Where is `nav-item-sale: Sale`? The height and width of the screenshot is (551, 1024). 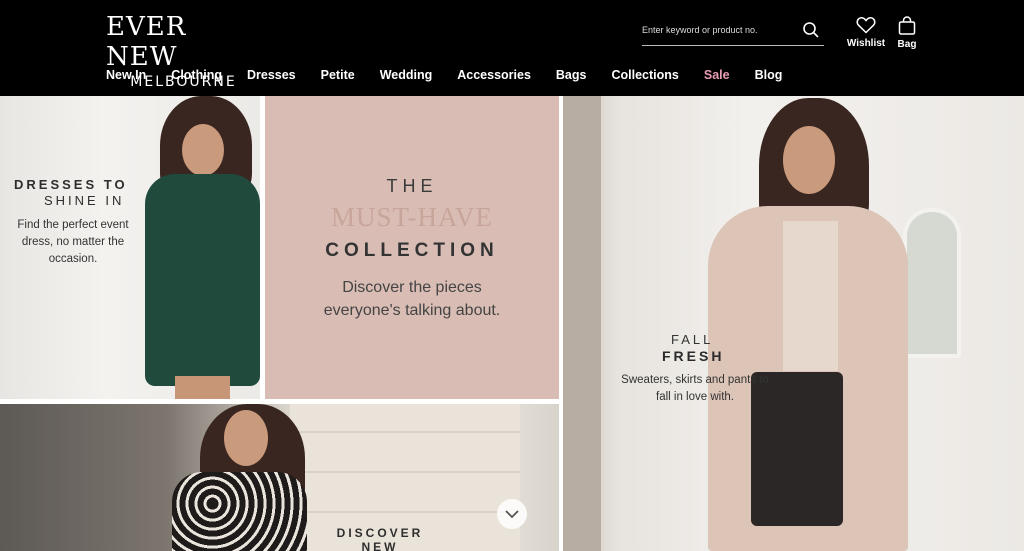 nav-item-sale: Sale is located at coordinates (717, 75).